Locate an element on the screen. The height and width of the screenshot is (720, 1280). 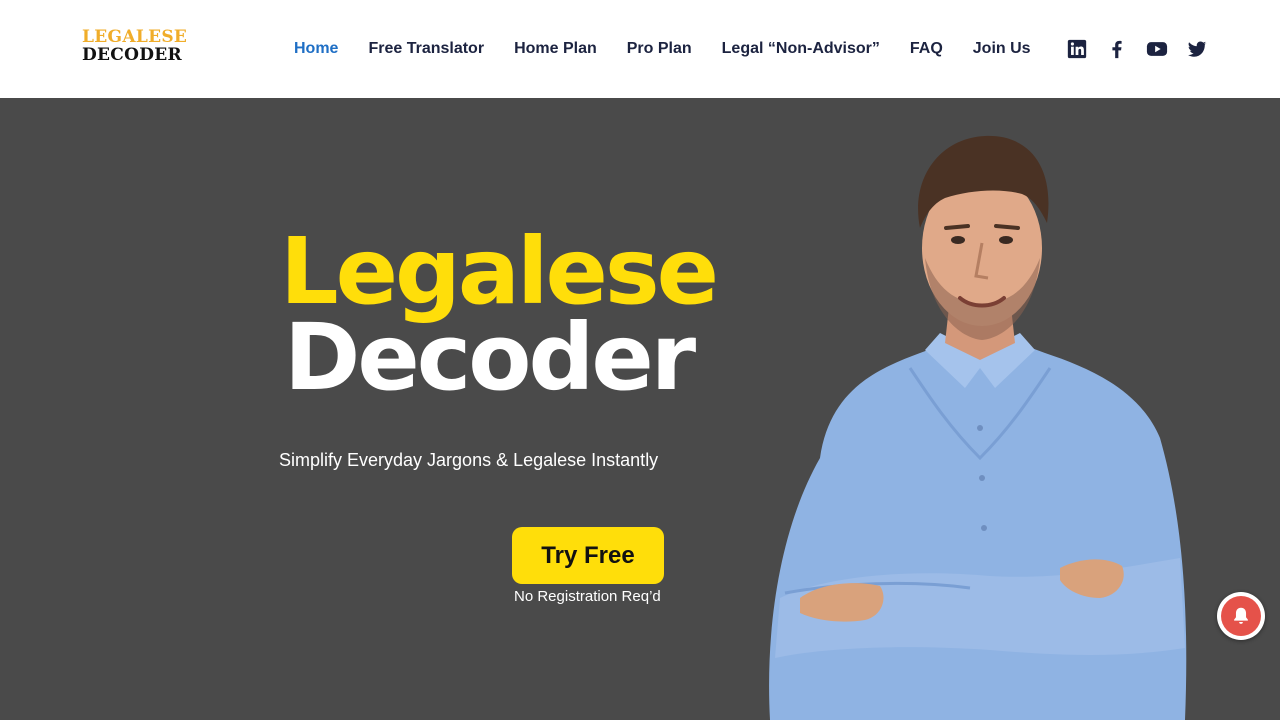
social-links is located at coordinates (1137, 49).